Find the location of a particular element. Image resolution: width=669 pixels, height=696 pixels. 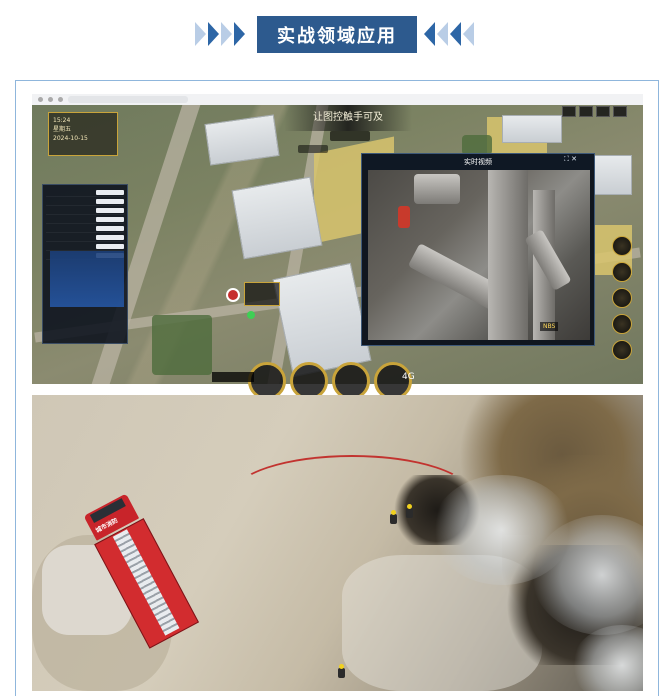

video-panel-title: 实时视频 is located at coordinates (478, 162).